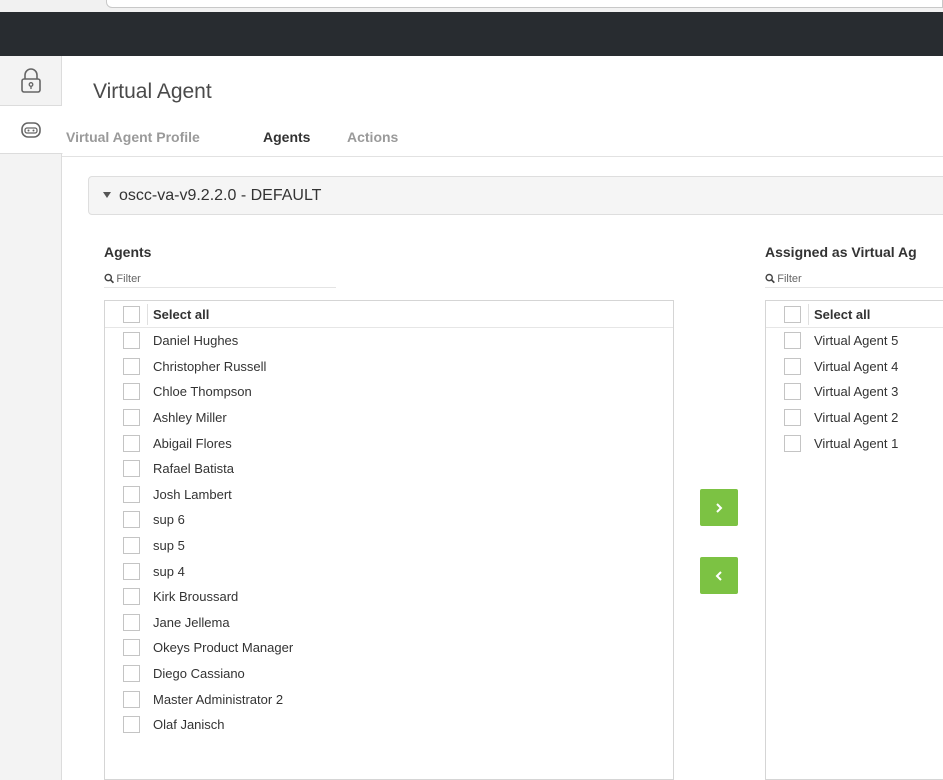 The image size is (943, 780). Describe the element at coordinates (389, 623) in the screenshot. I see `list-item: Jane Jellema` at that location.